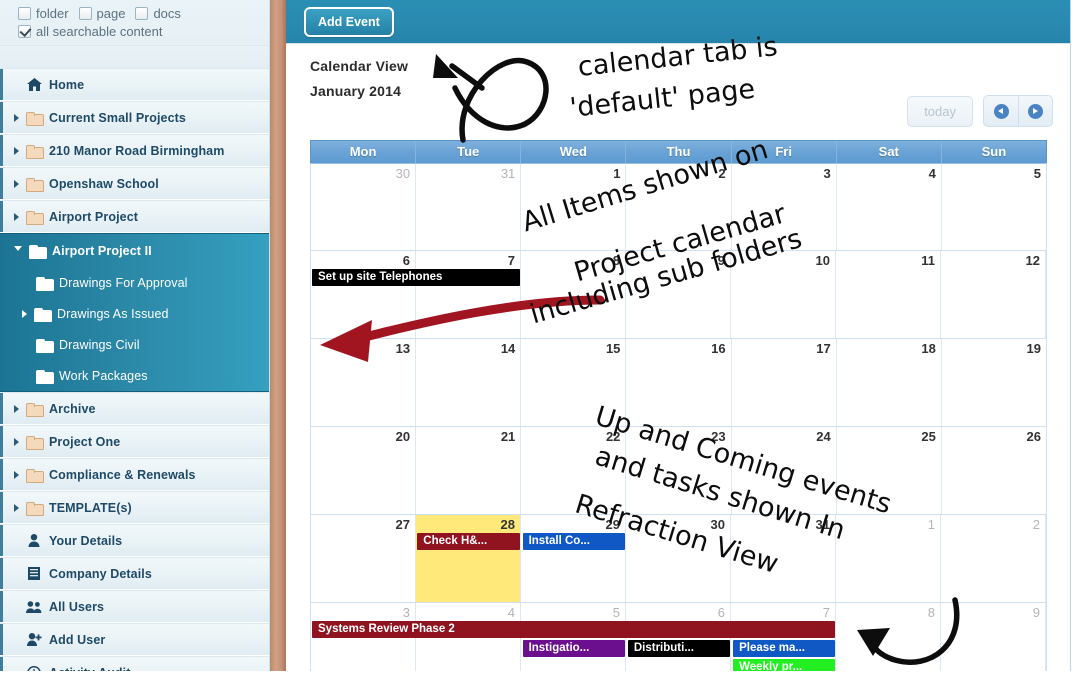 This screenshot has height=675, width=1080. Describe the element at coordinates (85, 13) in the screenshot. I see `checkbox-page-box` at that location.